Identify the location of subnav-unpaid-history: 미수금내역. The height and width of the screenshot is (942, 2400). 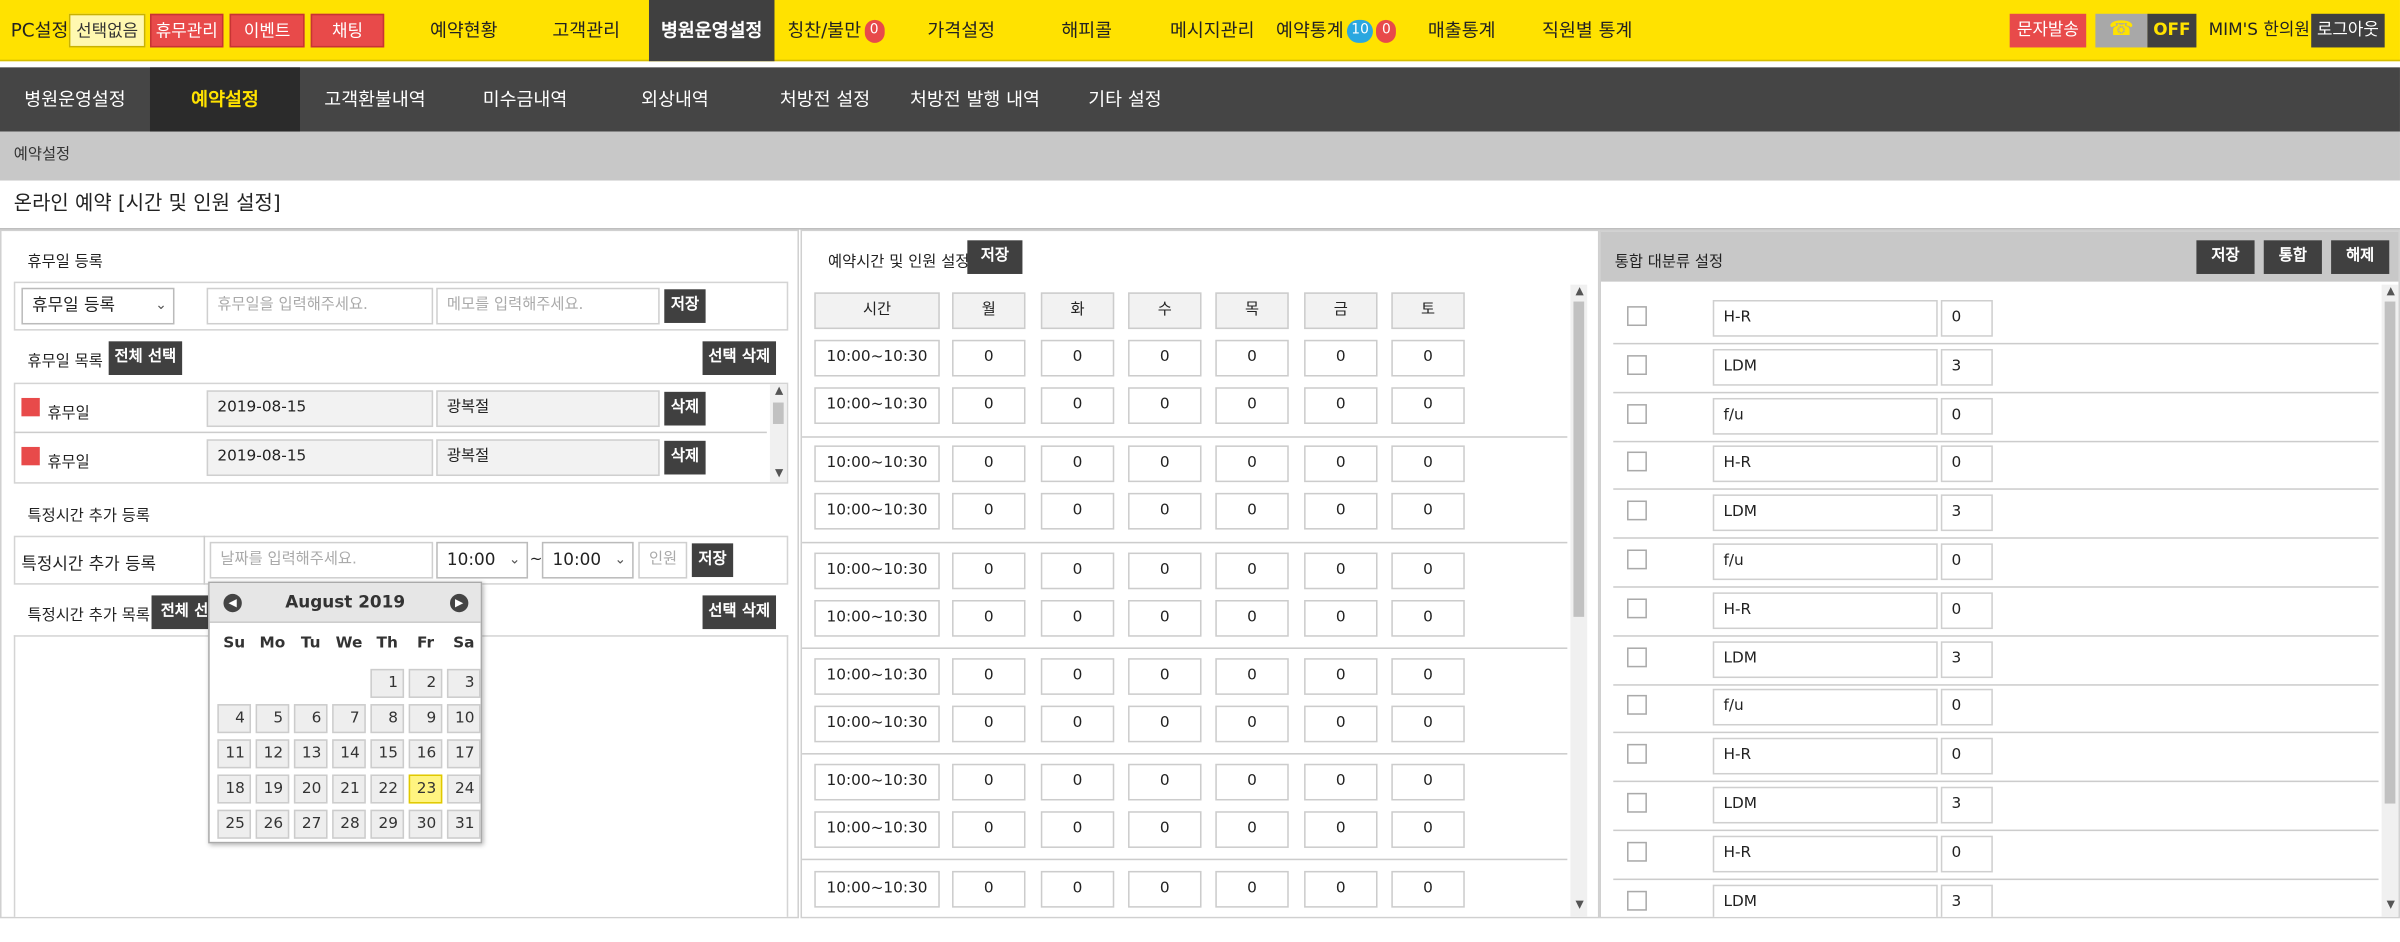
(525, 99).